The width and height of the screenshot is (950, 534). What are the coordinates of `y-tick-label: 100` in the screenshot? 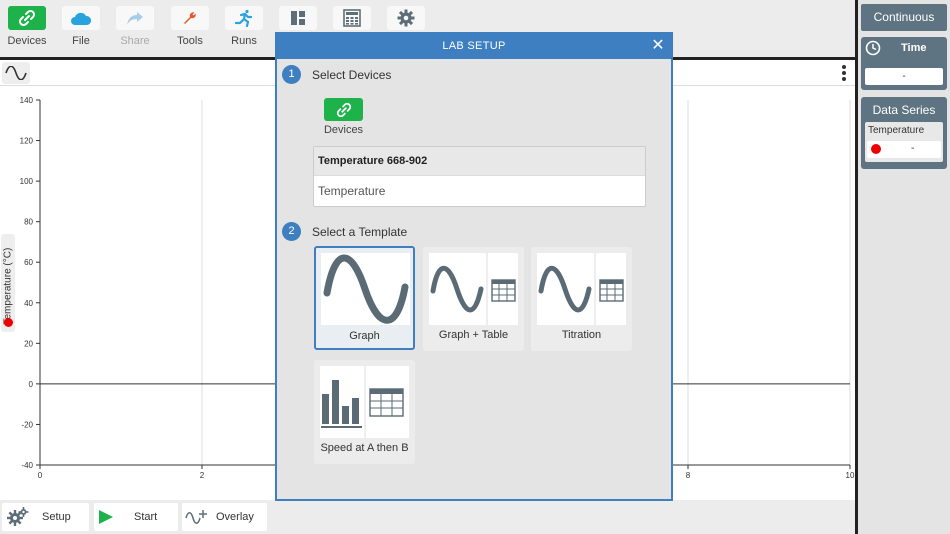 It's located at (27, 181).